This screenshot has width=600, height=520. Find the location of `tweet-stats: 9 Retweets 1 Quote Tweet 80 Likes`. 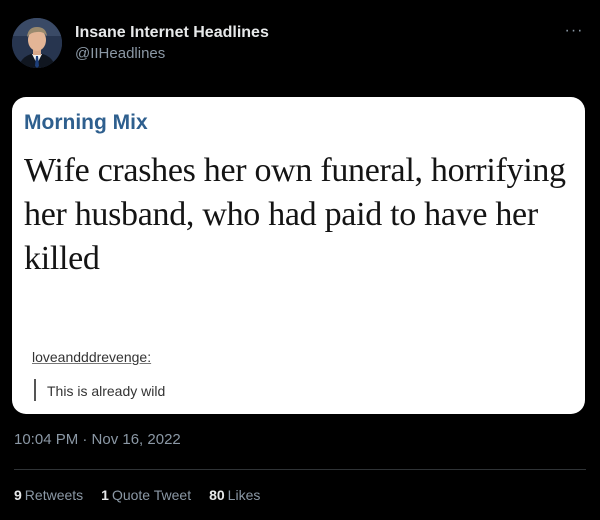

tweet-stats: 9 Retweets 1 Quote Tweet 80 Likes is located at coordinates (137, 495).